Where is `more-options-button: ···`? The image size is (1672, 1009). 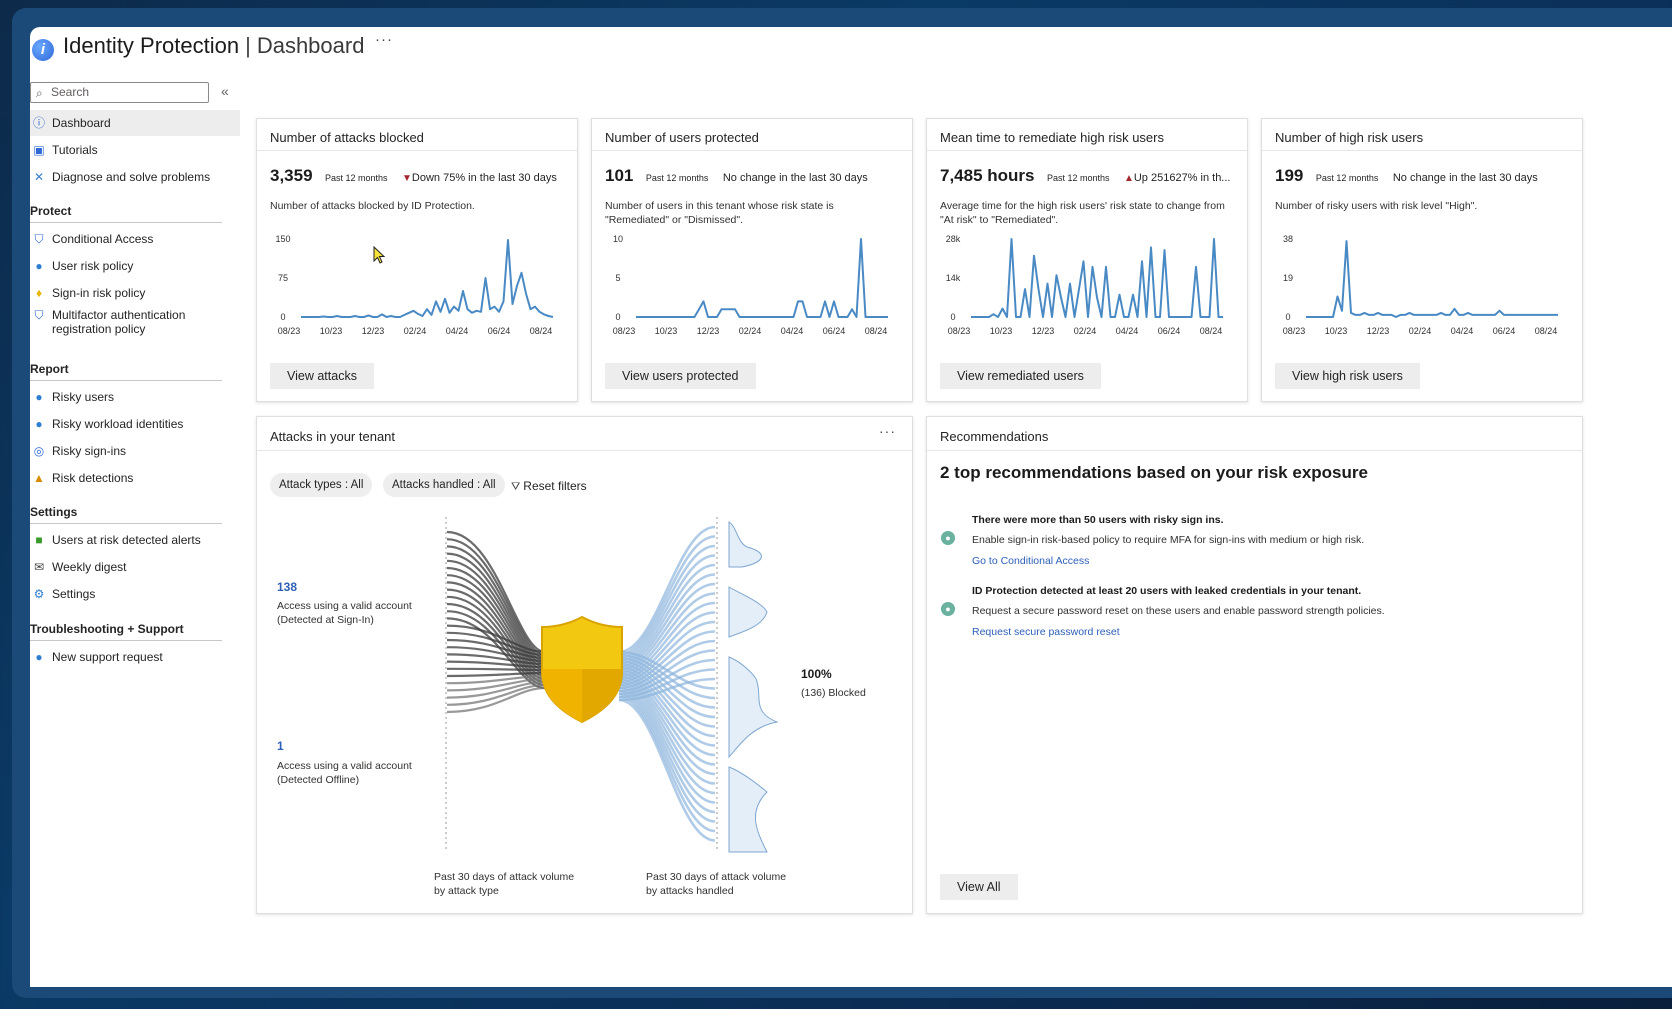 more-options-button: ··· is located at coordinates (384, 39).